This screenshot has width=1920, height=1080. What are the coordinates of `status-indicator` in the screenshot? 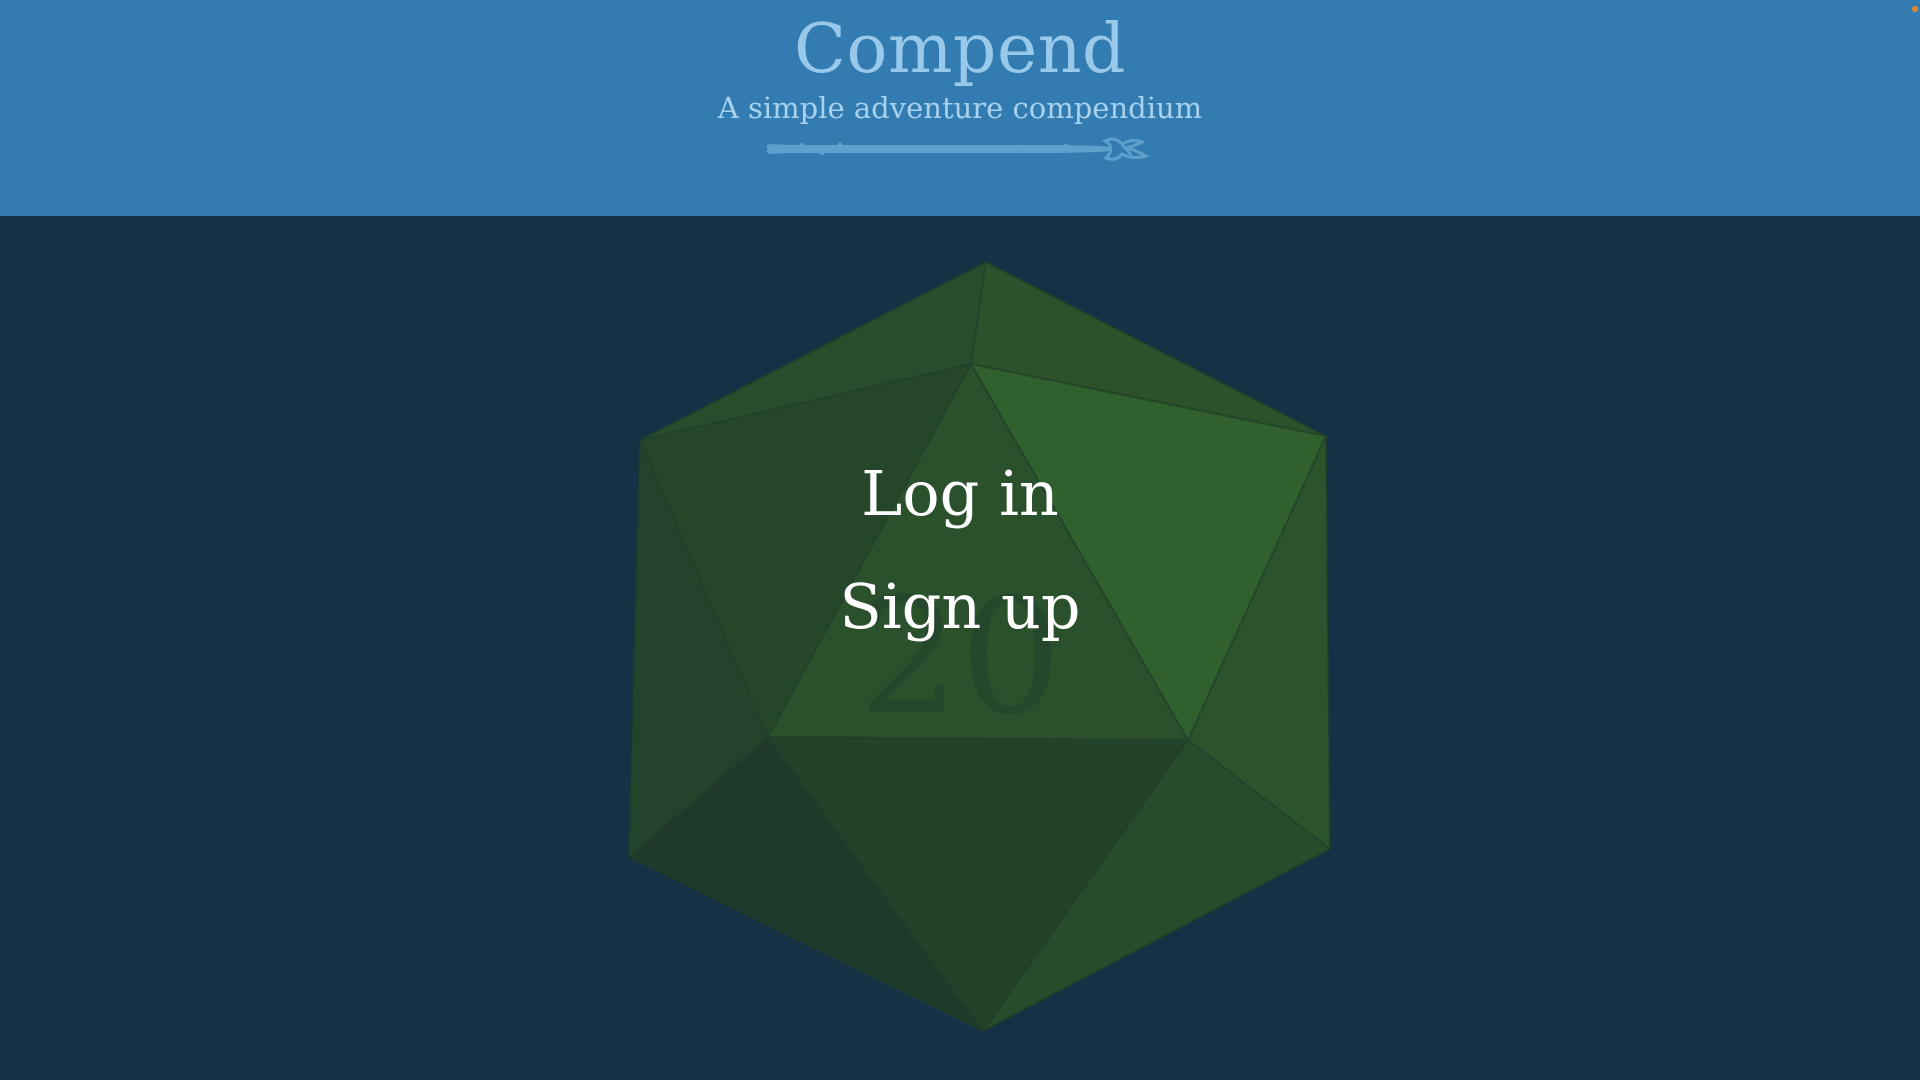 It's located at (1915, 9).